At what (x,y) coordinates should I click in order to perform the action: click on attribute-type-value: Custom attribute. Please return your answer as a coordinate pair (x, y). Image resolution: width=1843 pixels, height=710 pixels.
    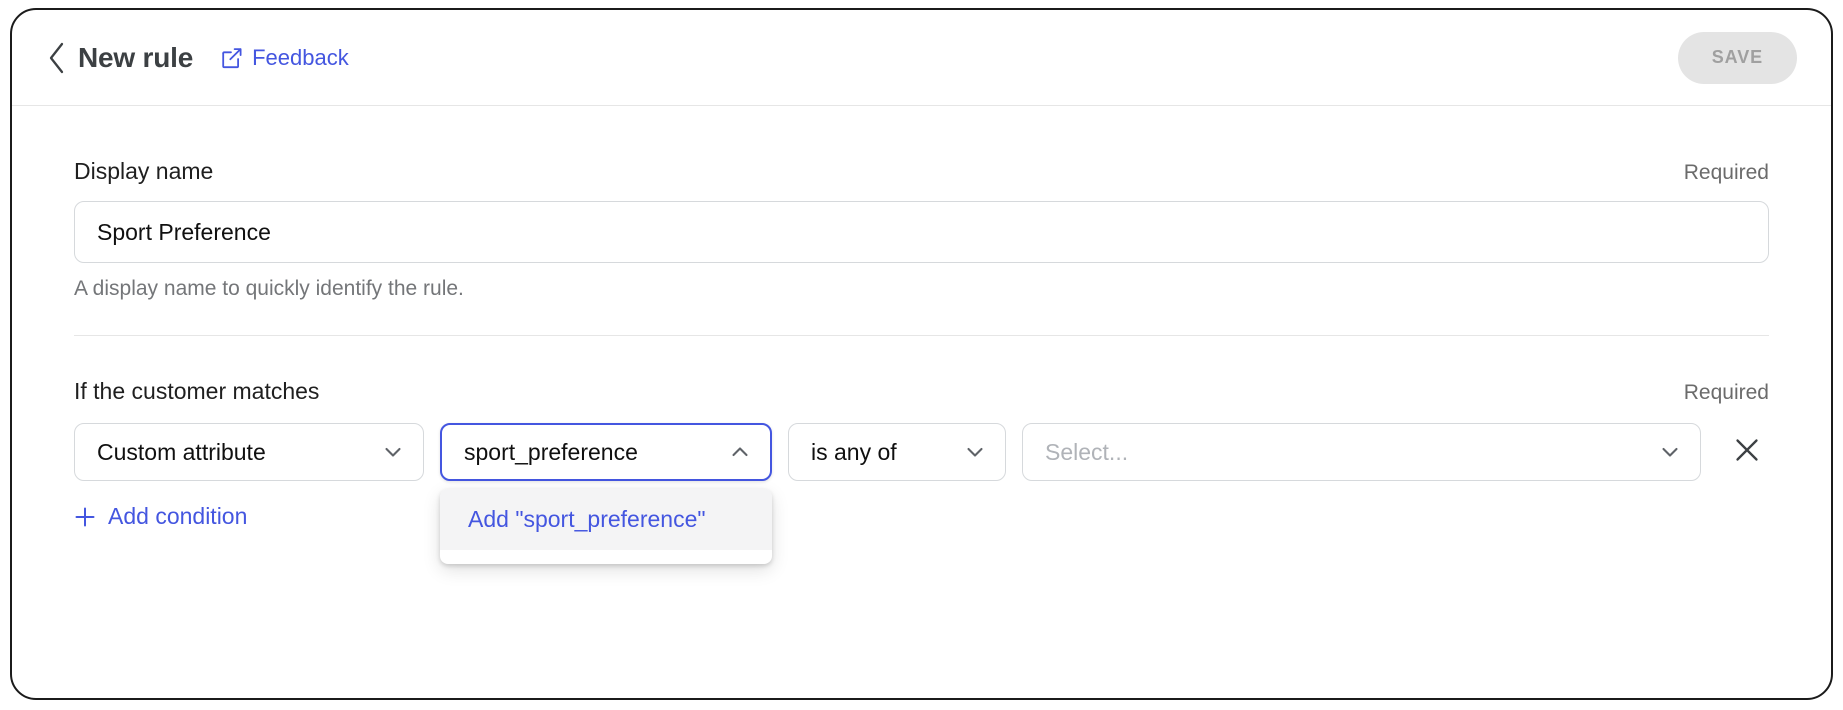
    Looking at the image, I should click on (181, 451).